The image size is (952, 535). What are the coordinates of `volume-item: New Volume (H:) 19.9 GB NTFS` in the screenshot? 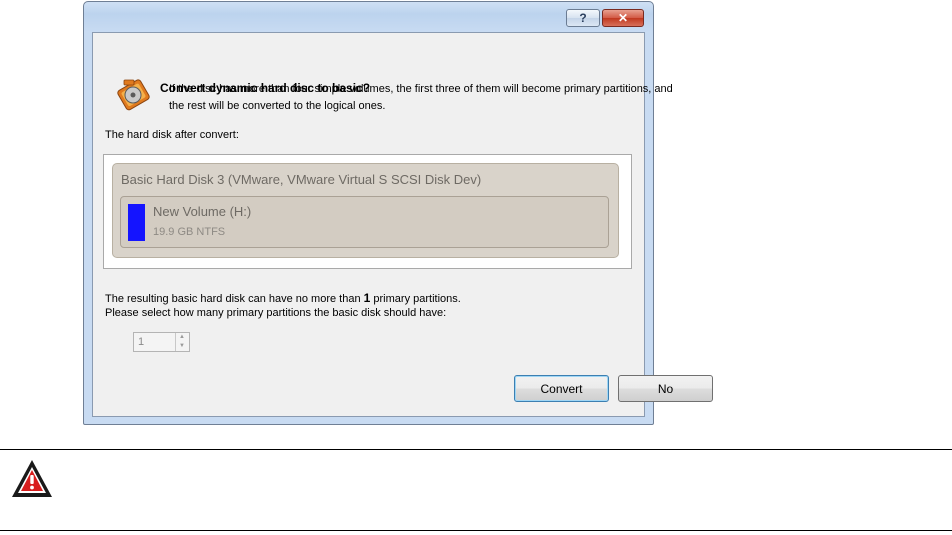 It's located at (364, 222).